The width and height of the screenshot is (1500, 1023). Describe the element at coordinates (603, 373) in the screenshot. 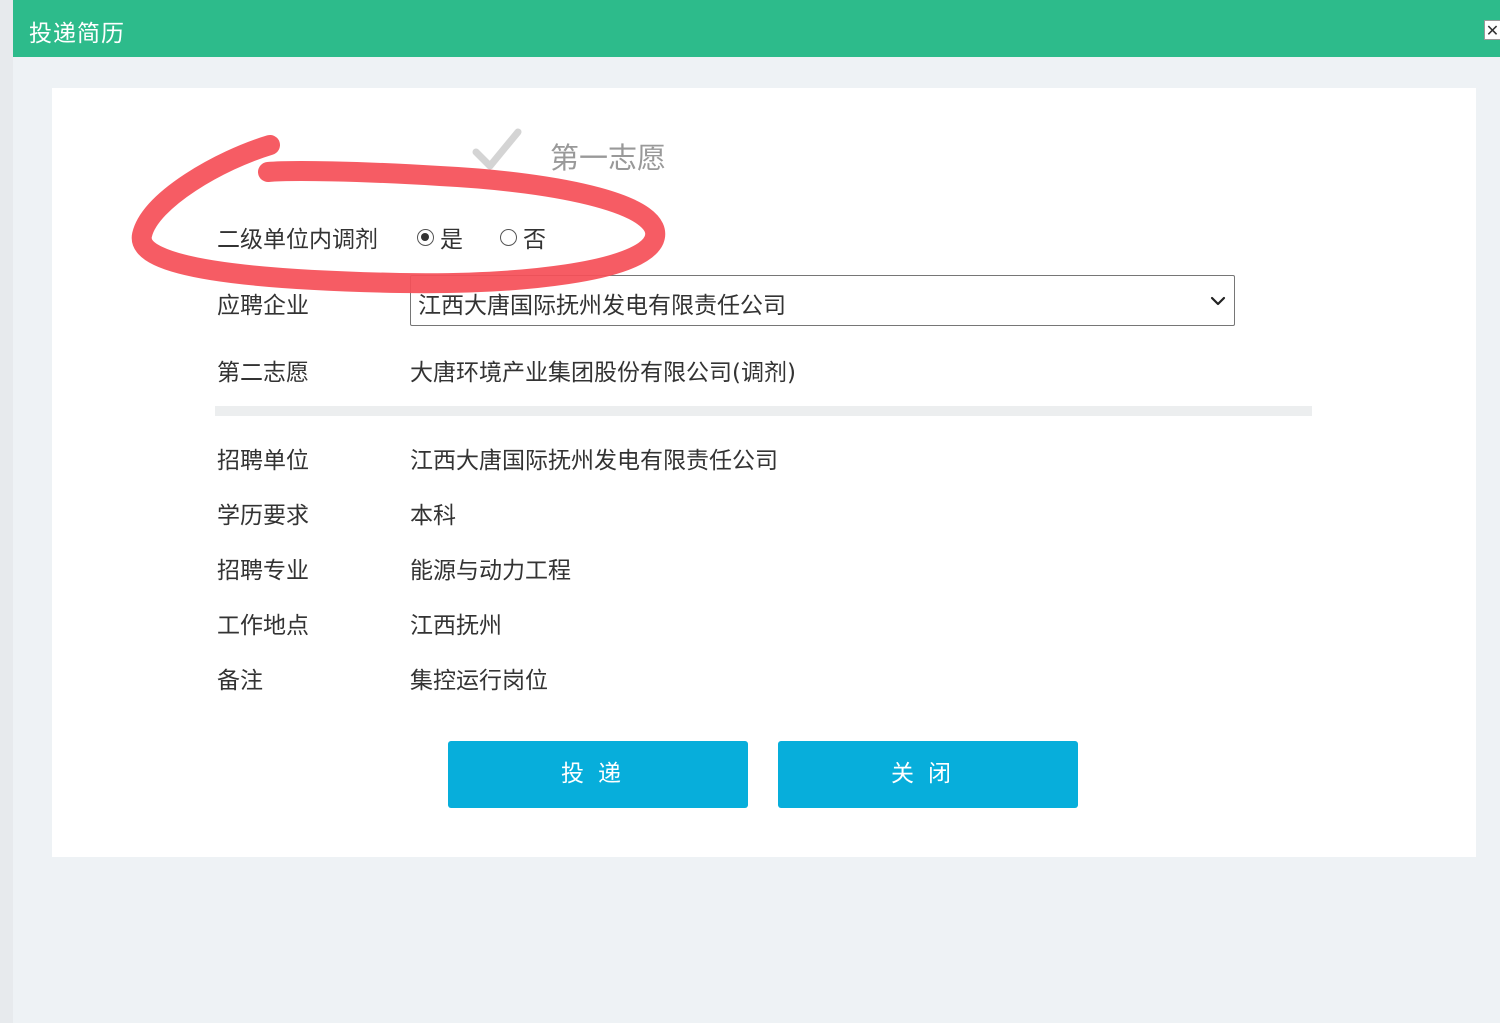

I see `second-choice-value: 大唐环境产业集团股份有限公司(调剂)` at that location.